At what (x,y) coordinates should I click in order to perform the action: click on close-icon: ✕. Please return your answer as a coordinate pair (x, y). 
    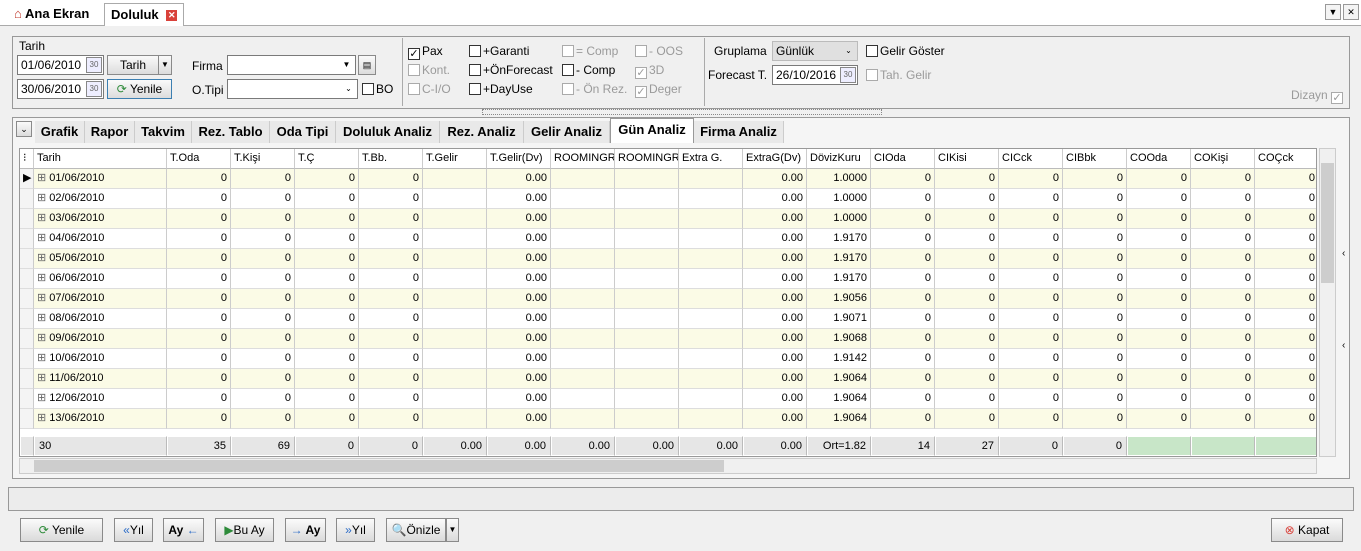
    Looking at the image, I should click on (1351, 12).